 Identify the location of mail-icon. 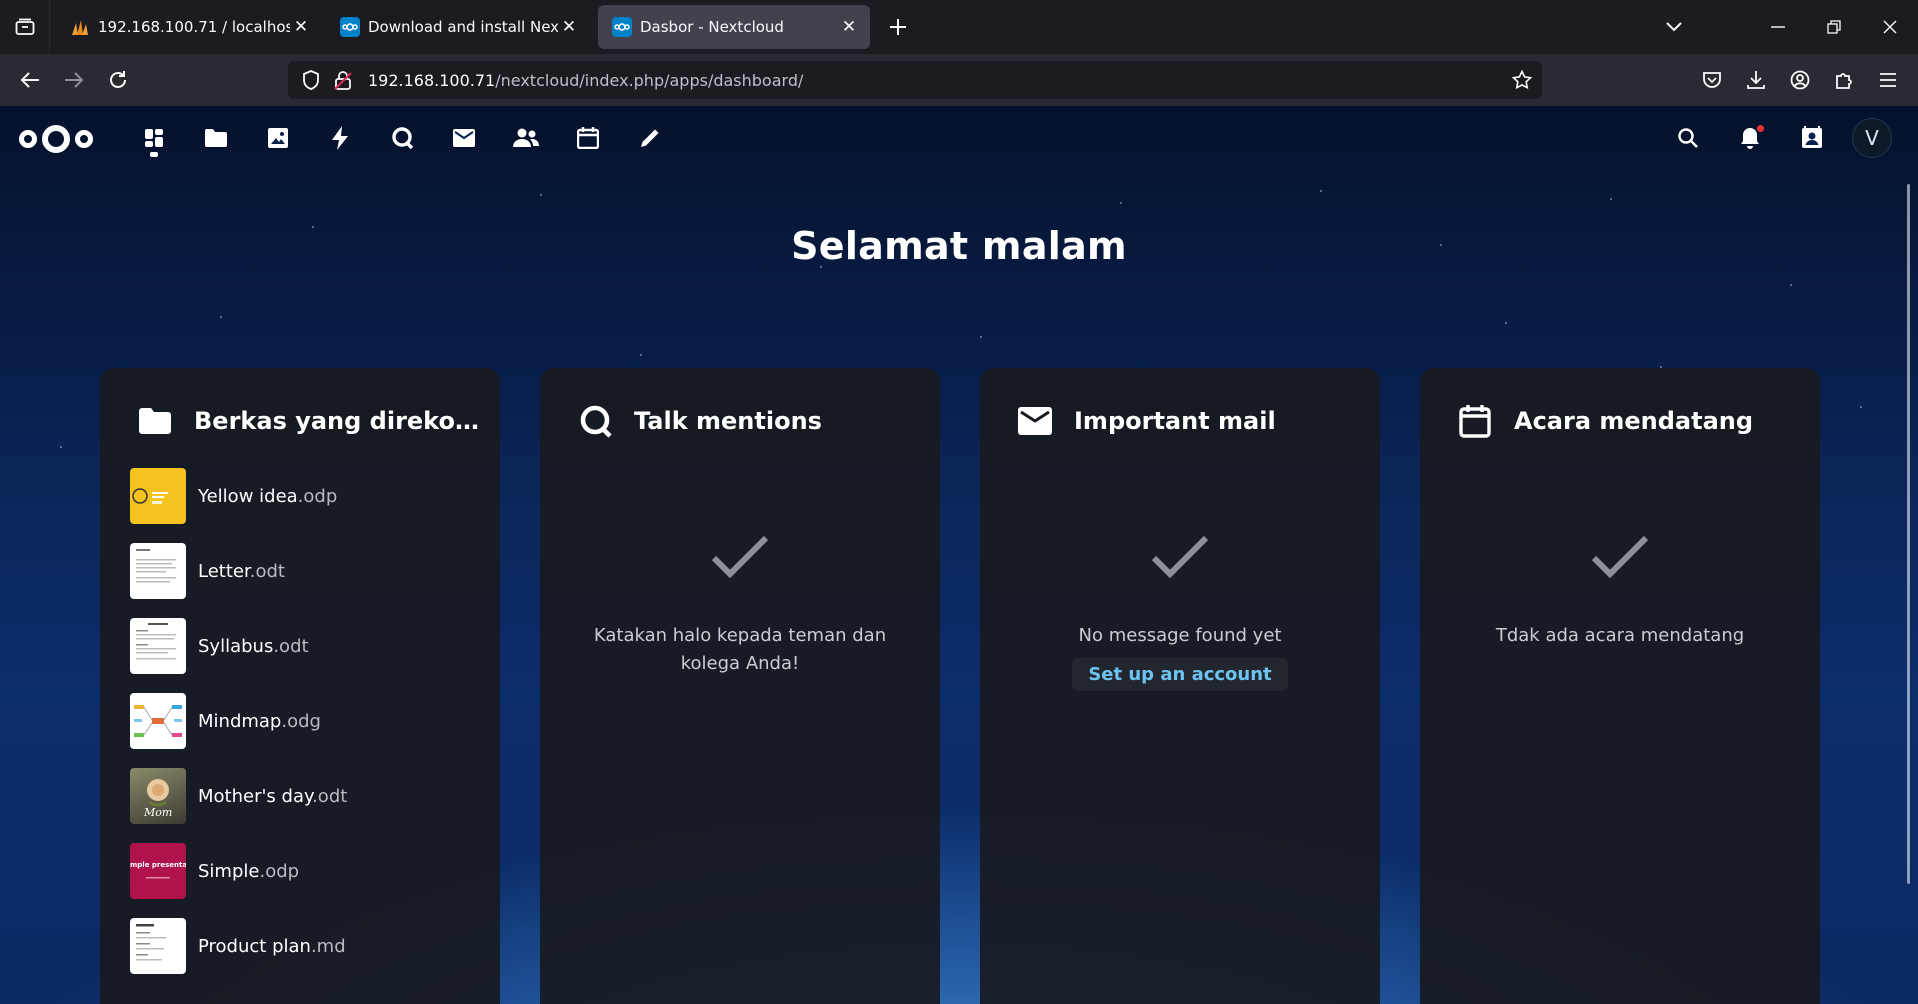
(1035, 421).